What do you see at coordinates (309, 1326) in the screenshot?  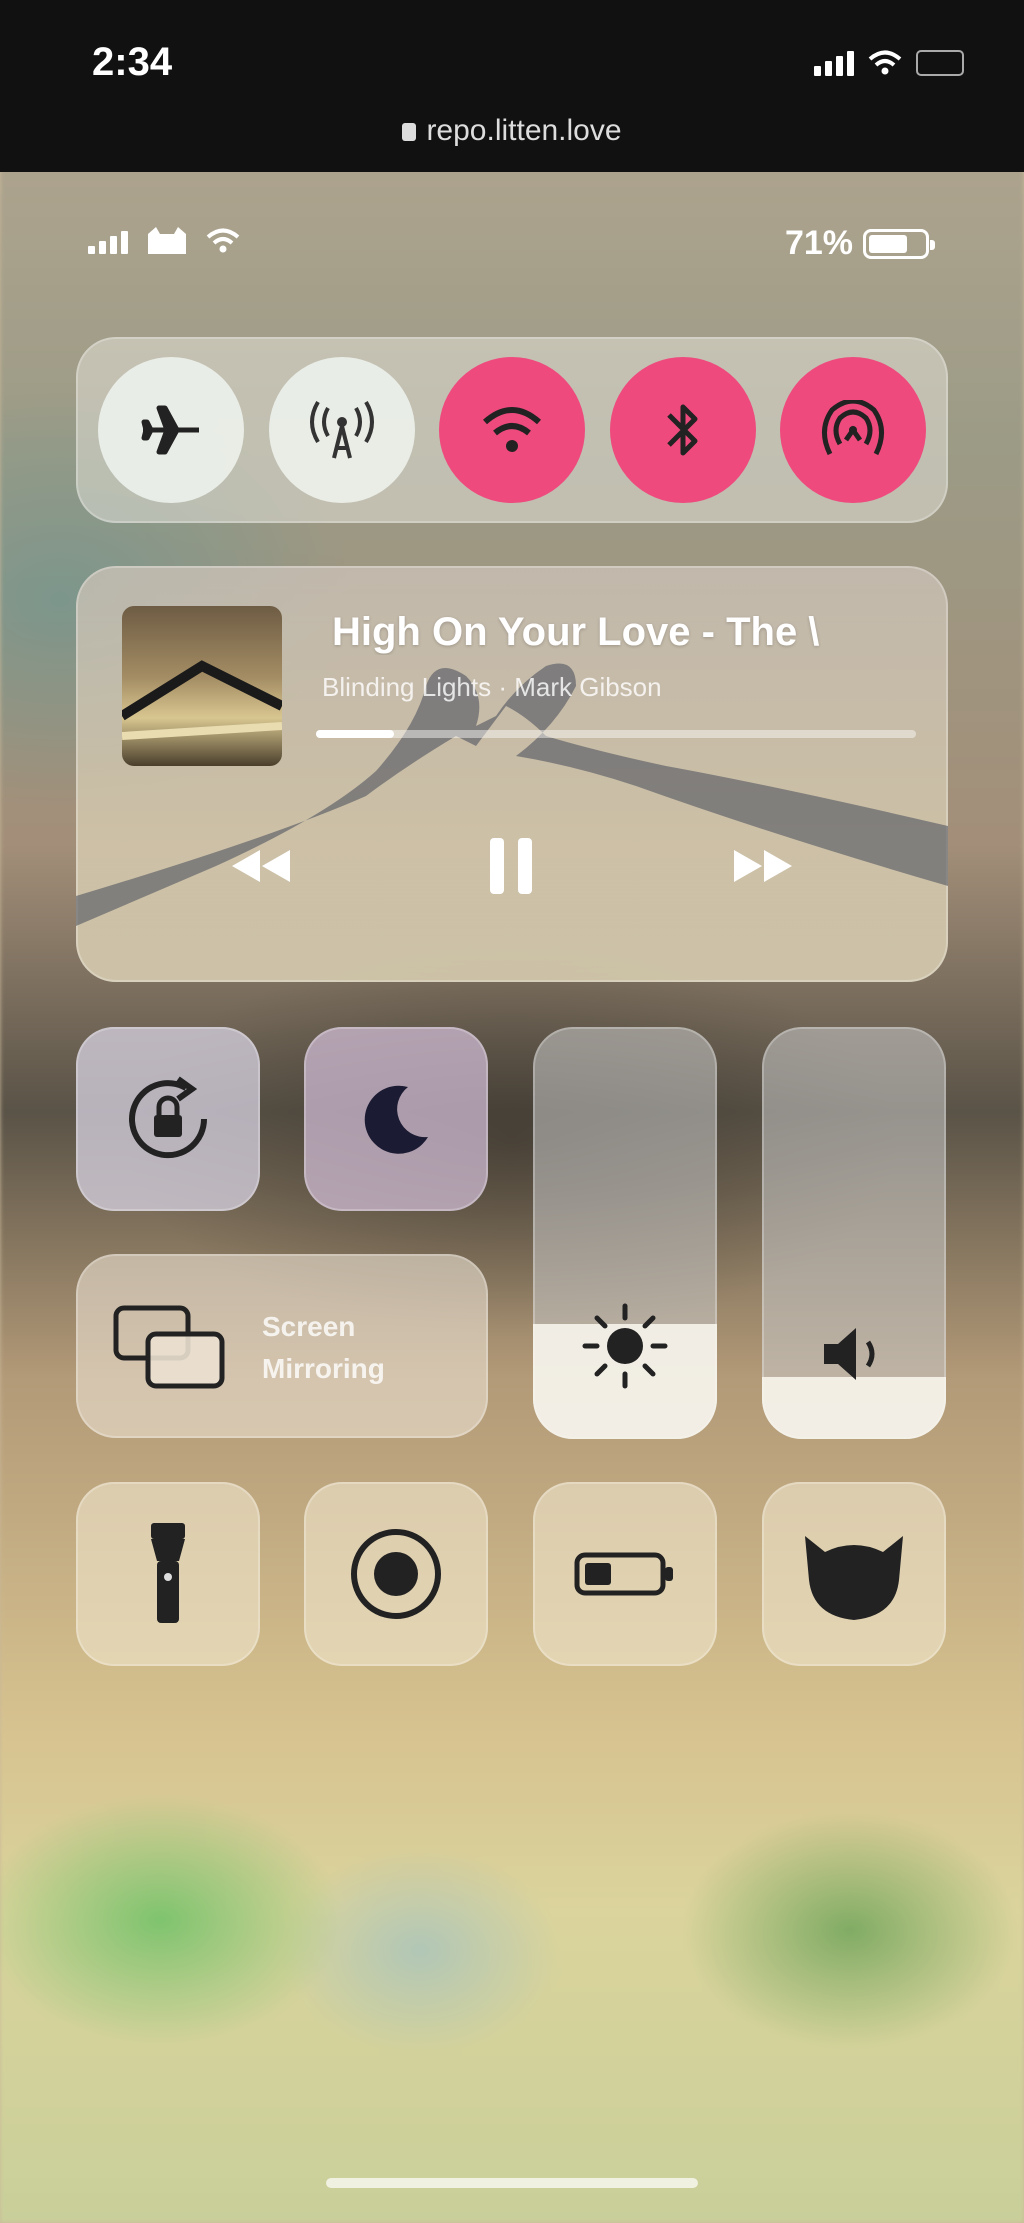 I see `screen-mirroring-label-line1: Screen` at bounding box center [309, 1326].